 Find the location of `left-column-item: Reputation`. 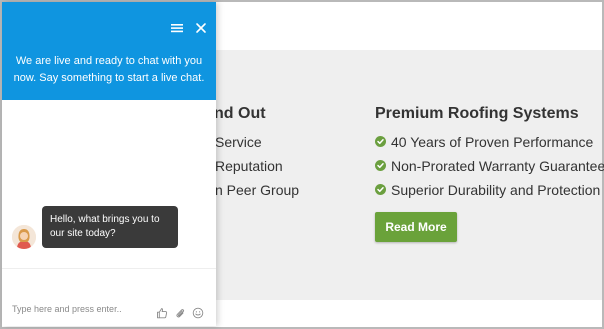

left-column-item: Reputation is located at coordinates (249, 166).